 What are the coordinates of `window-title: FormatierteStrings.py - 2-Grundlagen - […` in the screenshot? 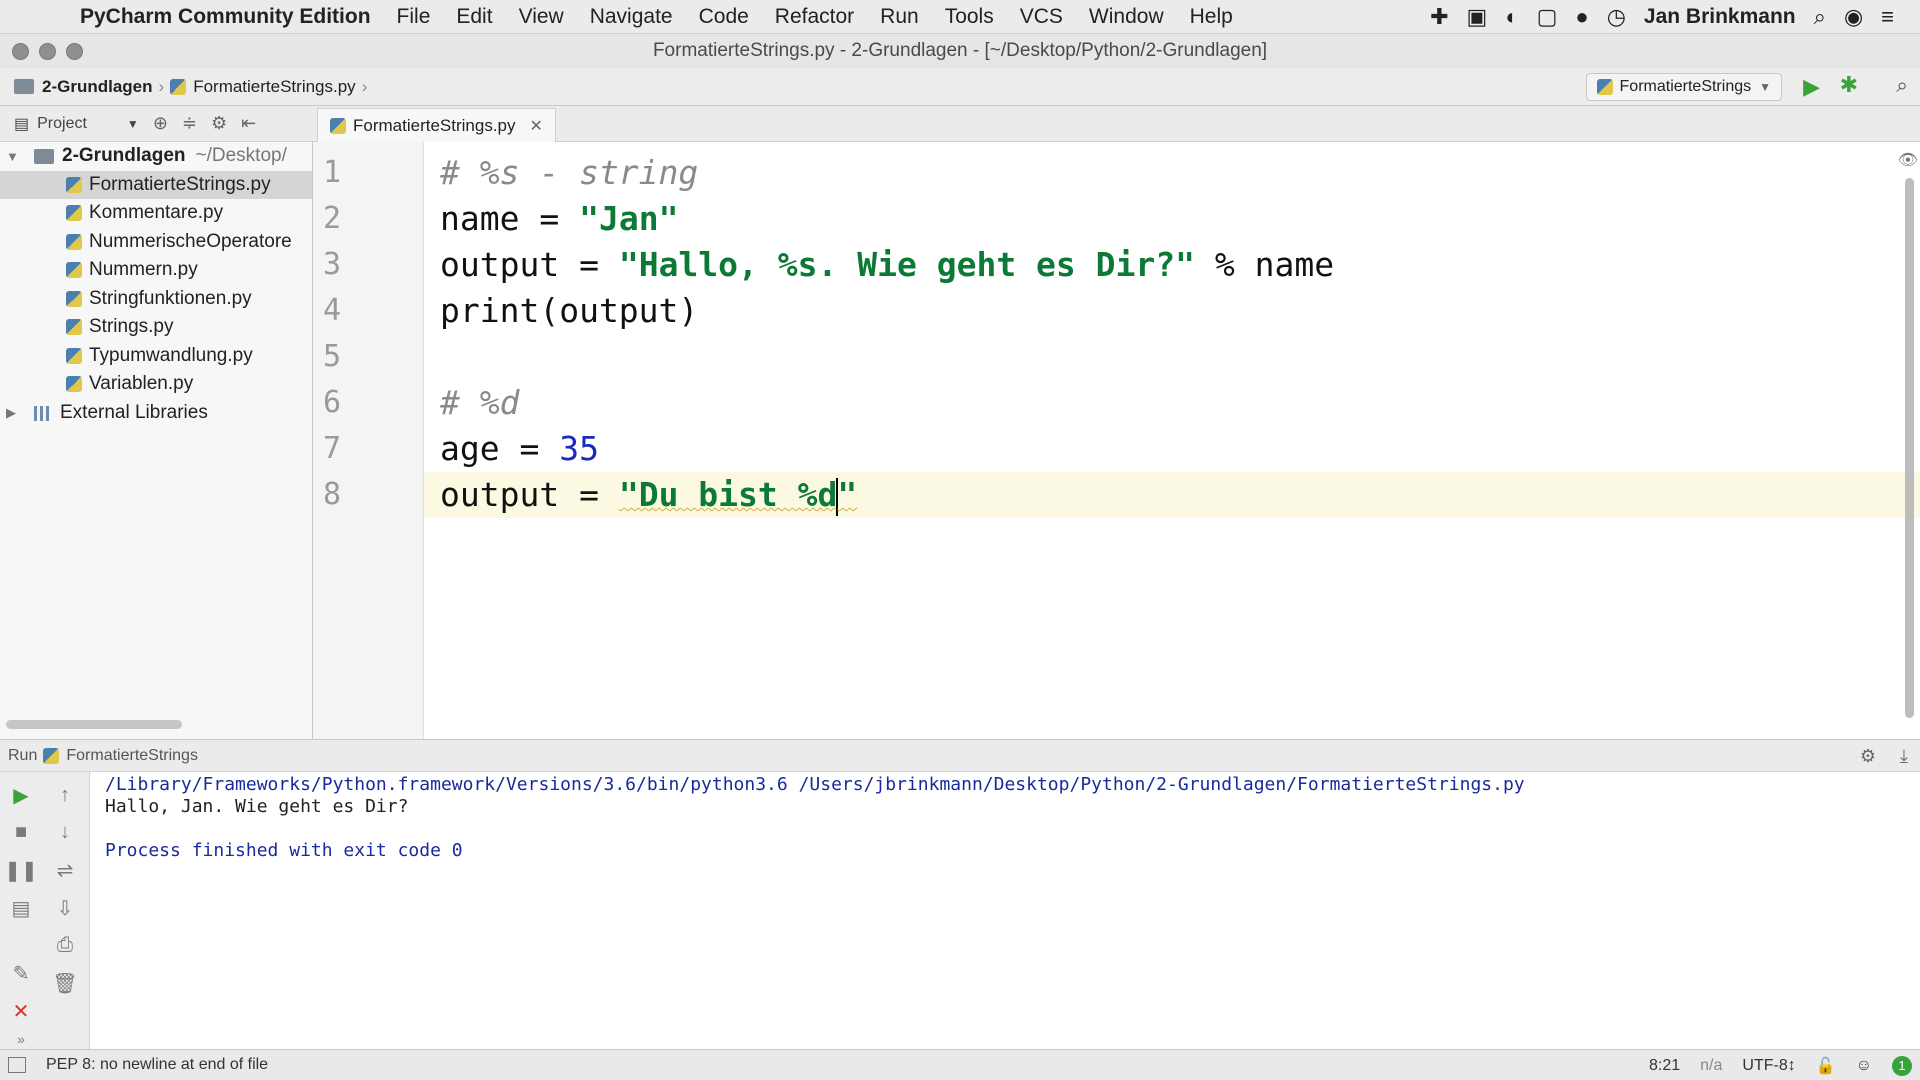 It's located at (960, 50).